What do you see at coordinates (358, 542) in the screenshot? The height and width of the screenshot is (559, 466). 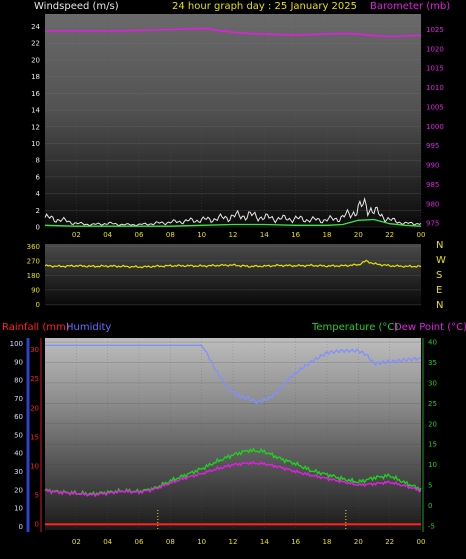 I see `bottom-x-tick-label: 20` at bounding box center [358, 542].